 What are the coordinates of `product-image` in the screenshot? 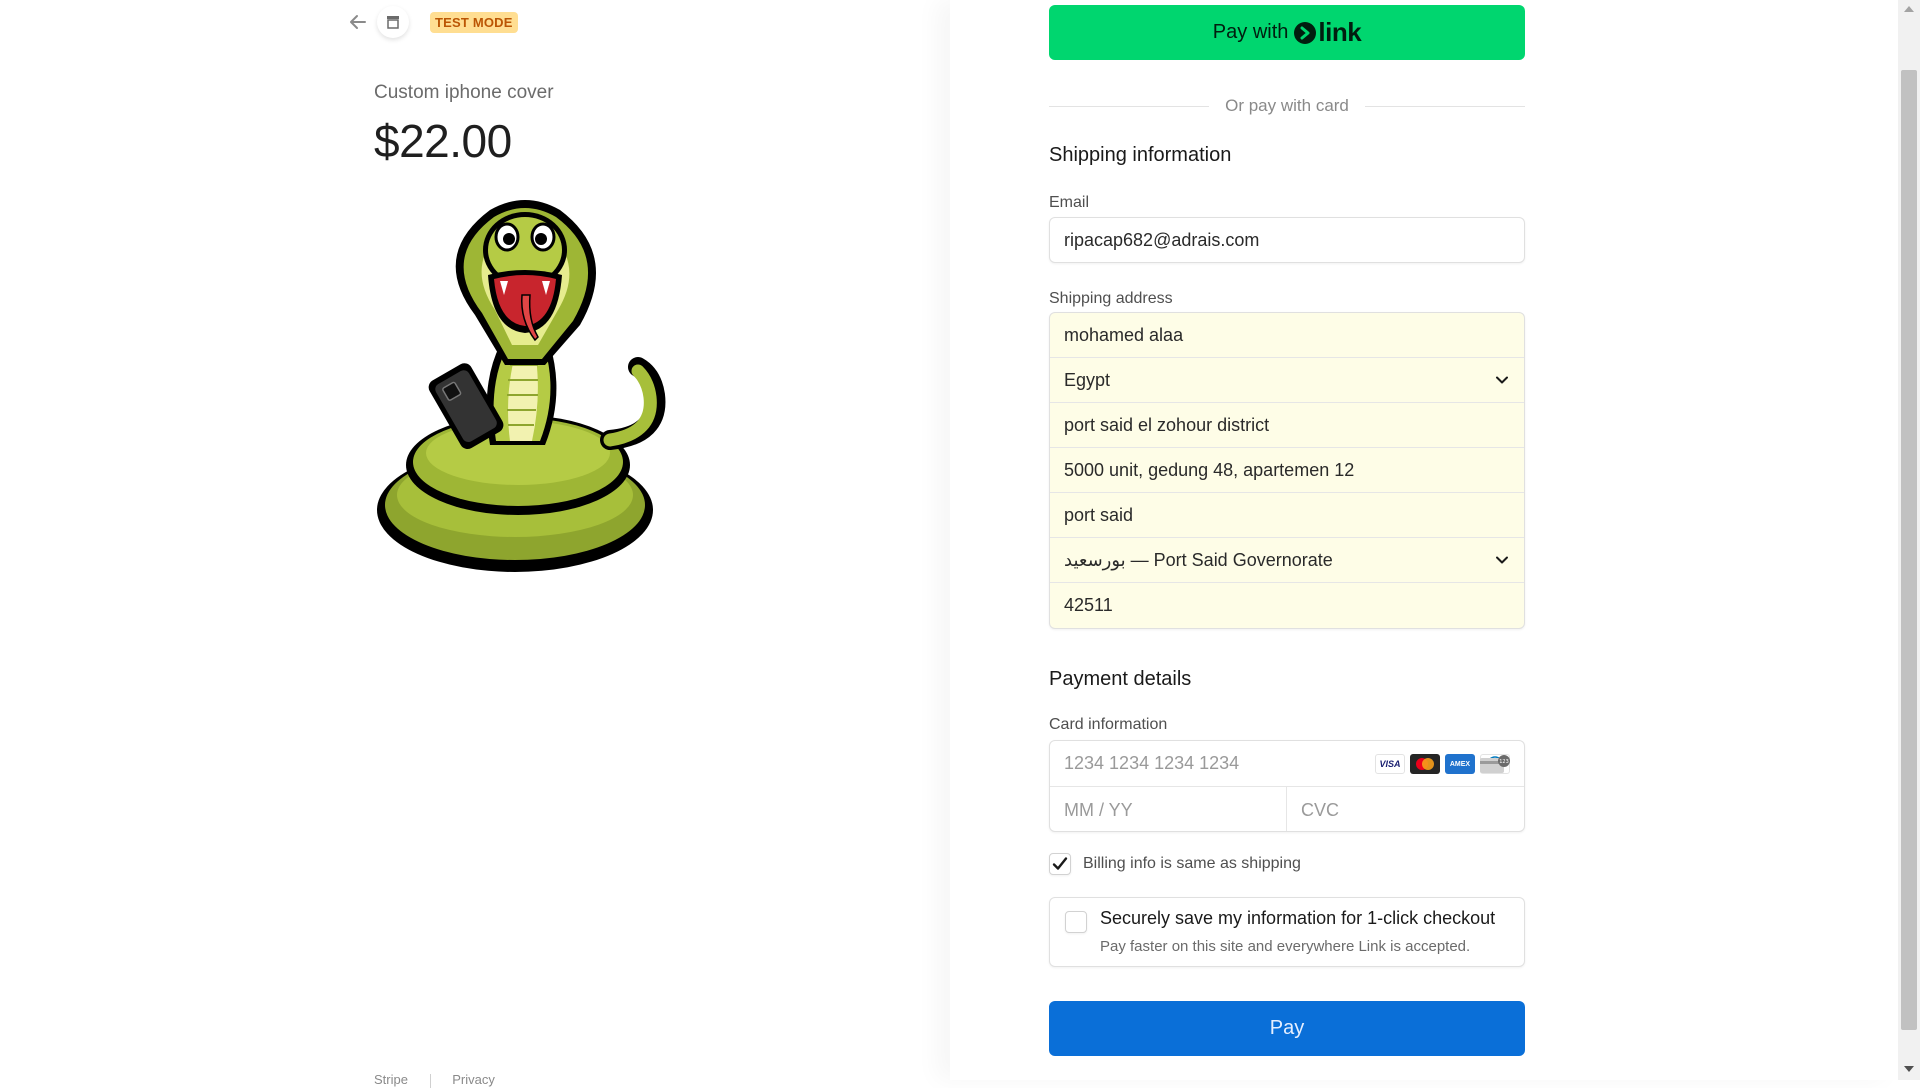 It's located at (521, 386).